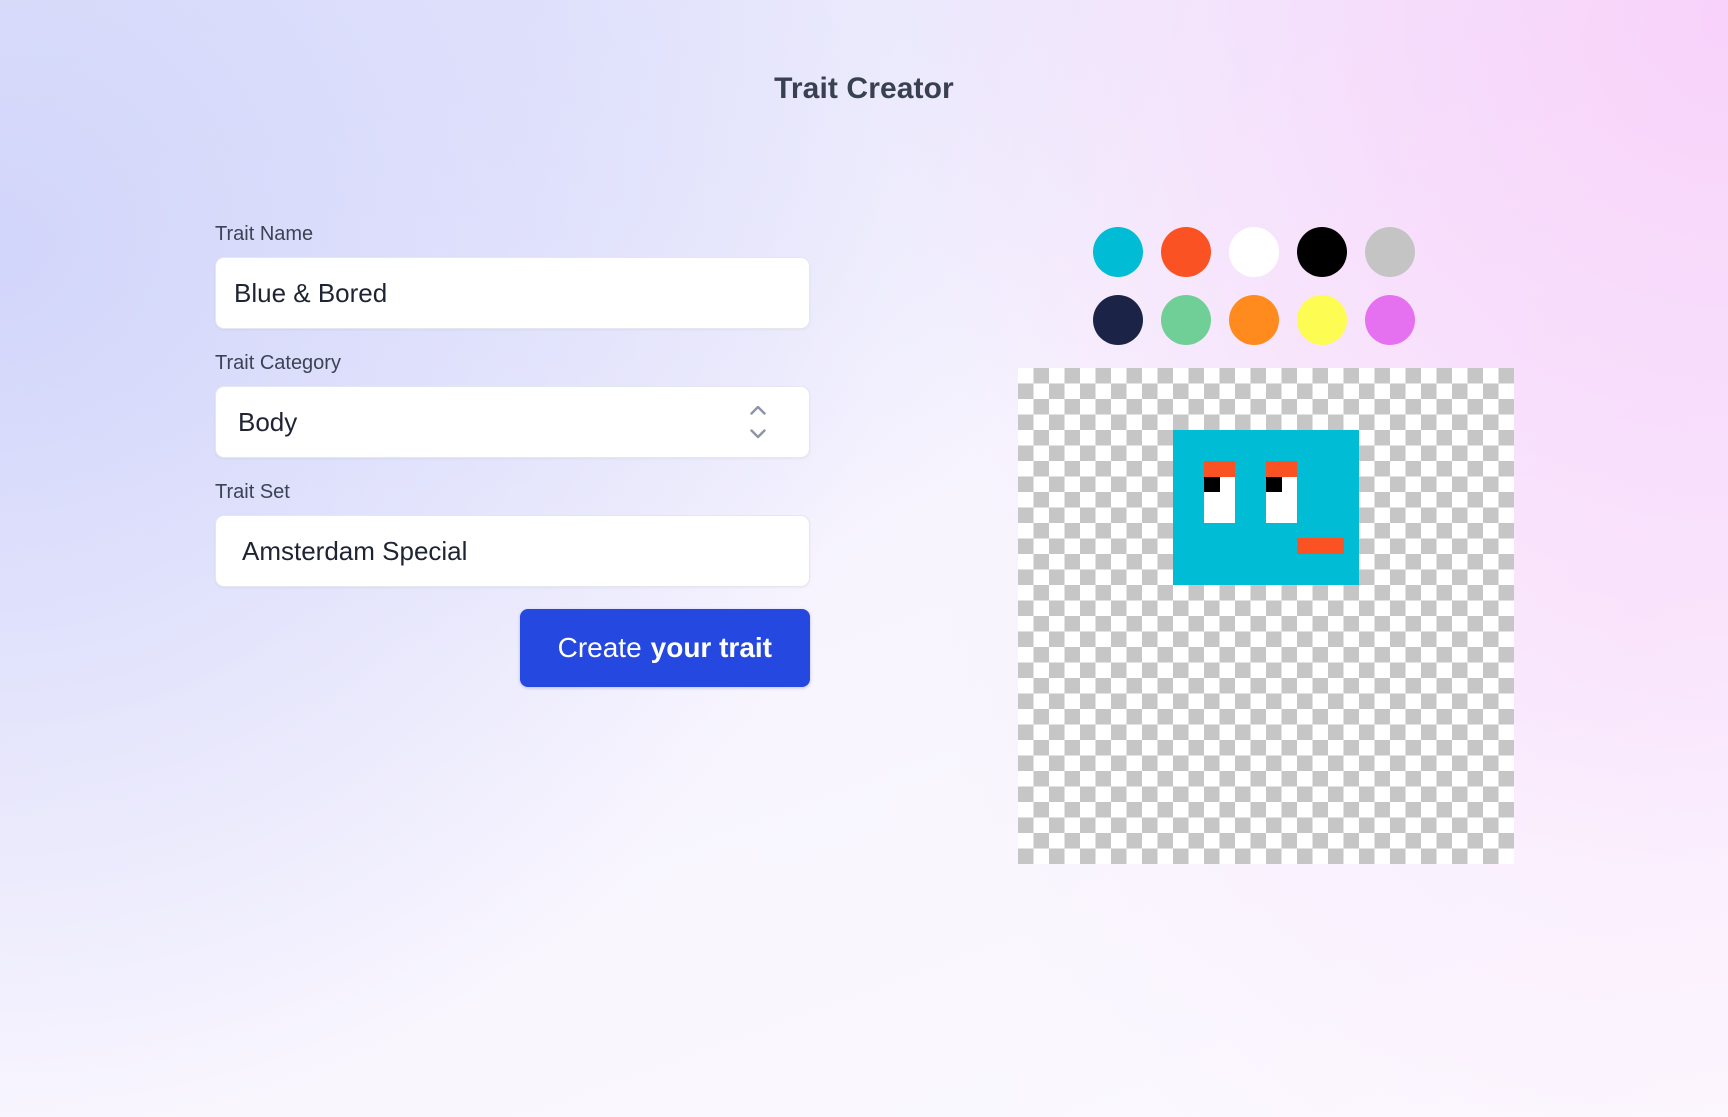  I want to click on color-swatch-black, so click(1322, 252).